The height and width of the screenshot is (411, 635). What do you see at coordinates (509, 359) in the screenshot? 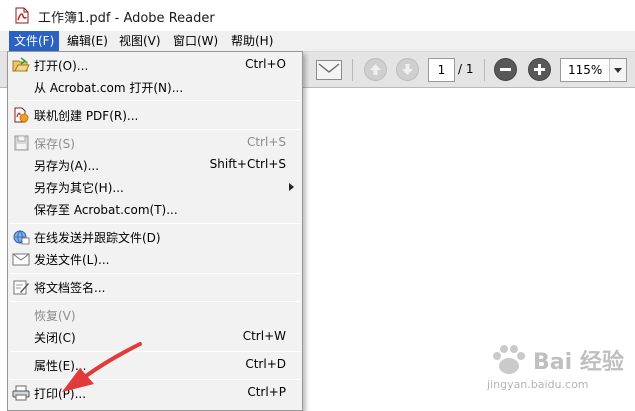
I see `paw-logo-icon` at bounding box center [509, 359].